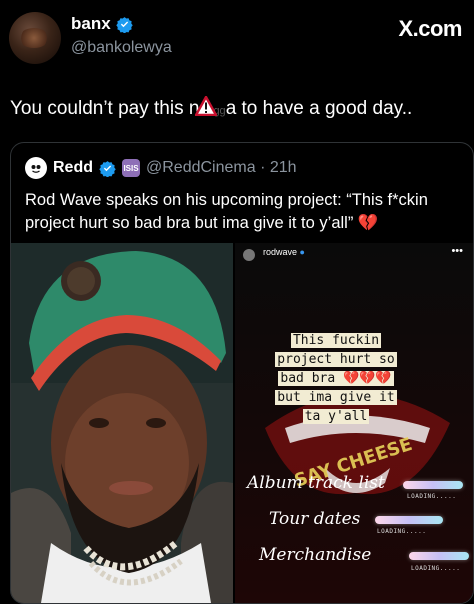 This screenshot has height=604, width=474. What do you see at coordinates (336, 359) in the screenshot?
I see `caption-line: project hurt so` at bounding box center [336, 359].